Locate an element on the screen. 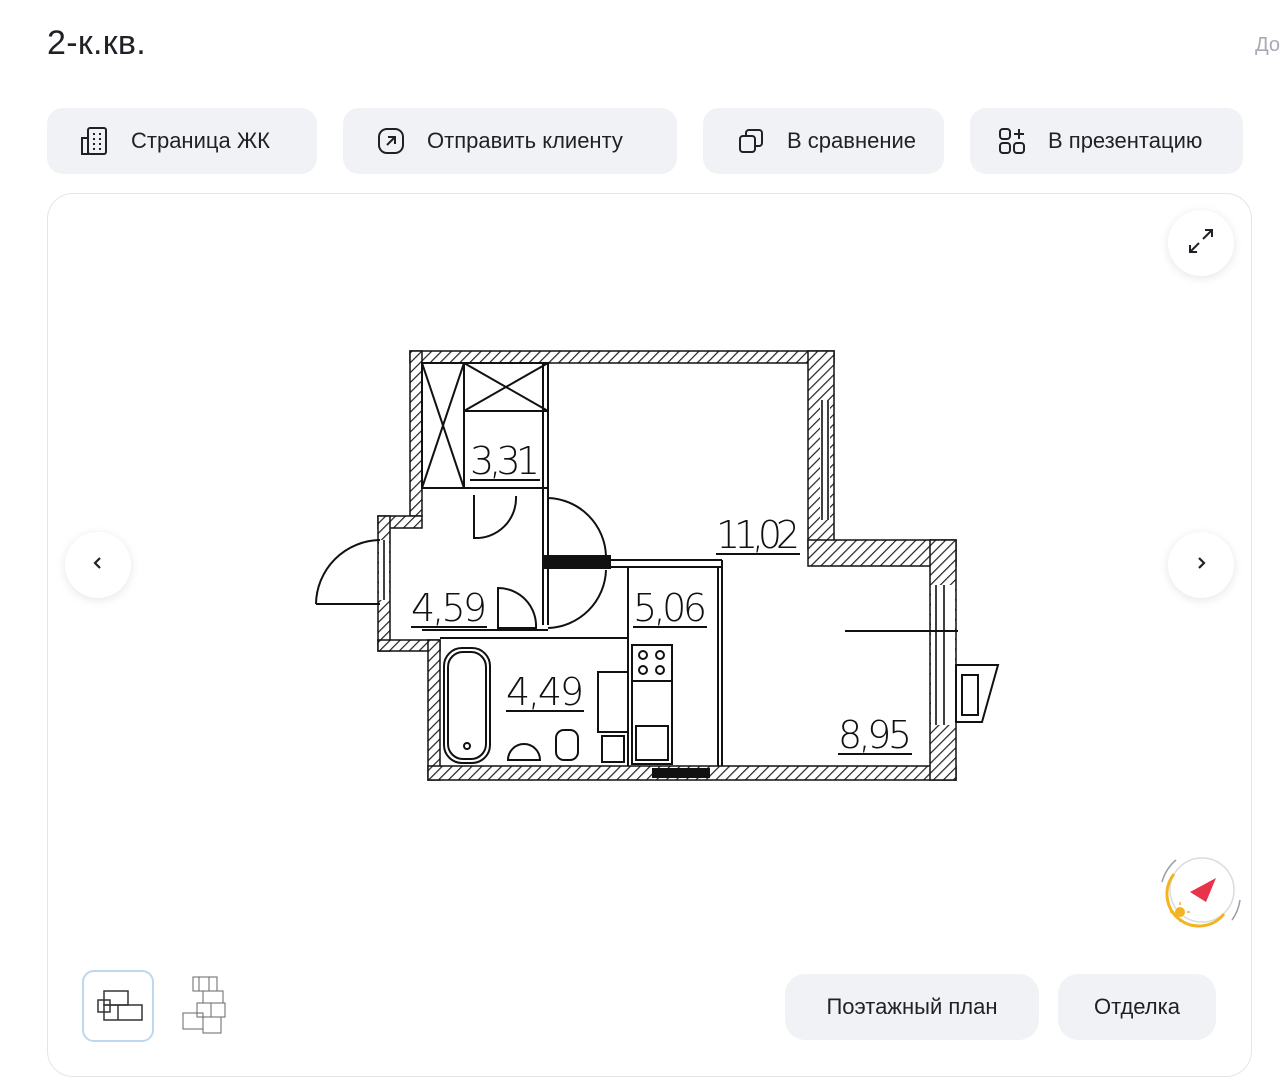 The height and width of the screenshot is (1084, 1280). prev-image-button is located at coordinates (98, 565).